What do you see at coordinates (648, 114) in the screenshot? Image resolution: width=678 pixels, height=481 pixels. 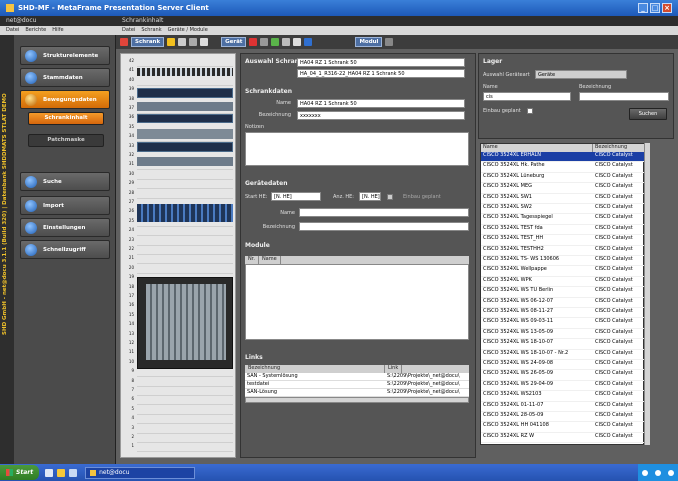 I see `suchen-button: Suchen` at bounding box center [648, 114].